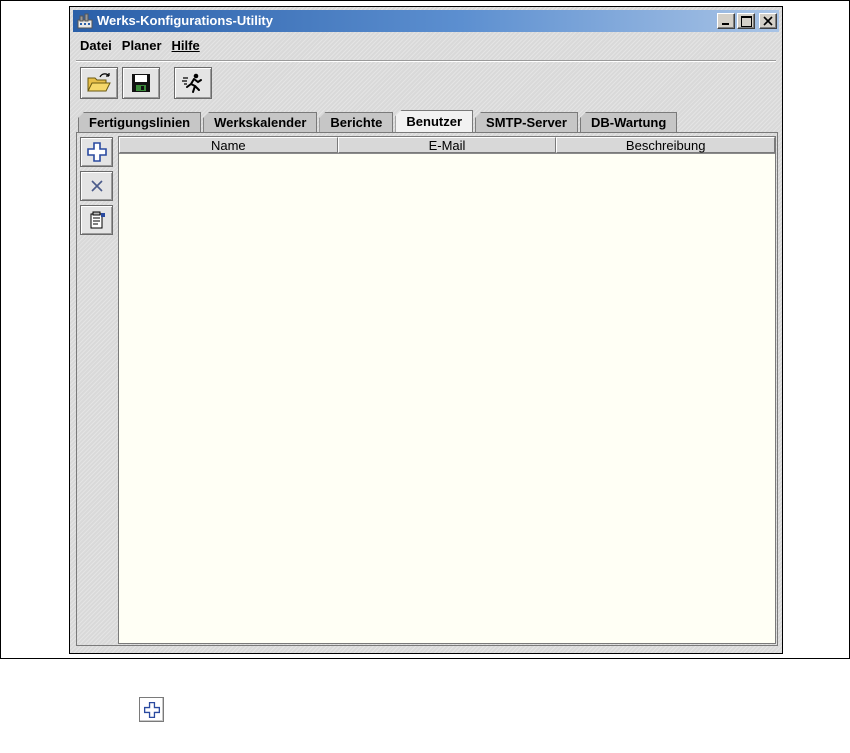  I want to click on save-icon, so click(141, 83).